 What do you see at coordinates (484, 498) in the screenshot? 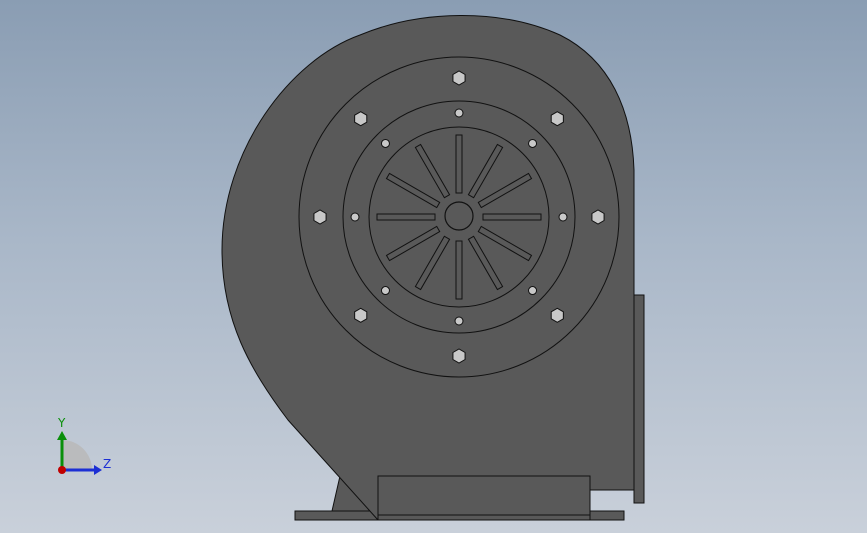
I see `discharge-box` at bounding box center [484, 498].